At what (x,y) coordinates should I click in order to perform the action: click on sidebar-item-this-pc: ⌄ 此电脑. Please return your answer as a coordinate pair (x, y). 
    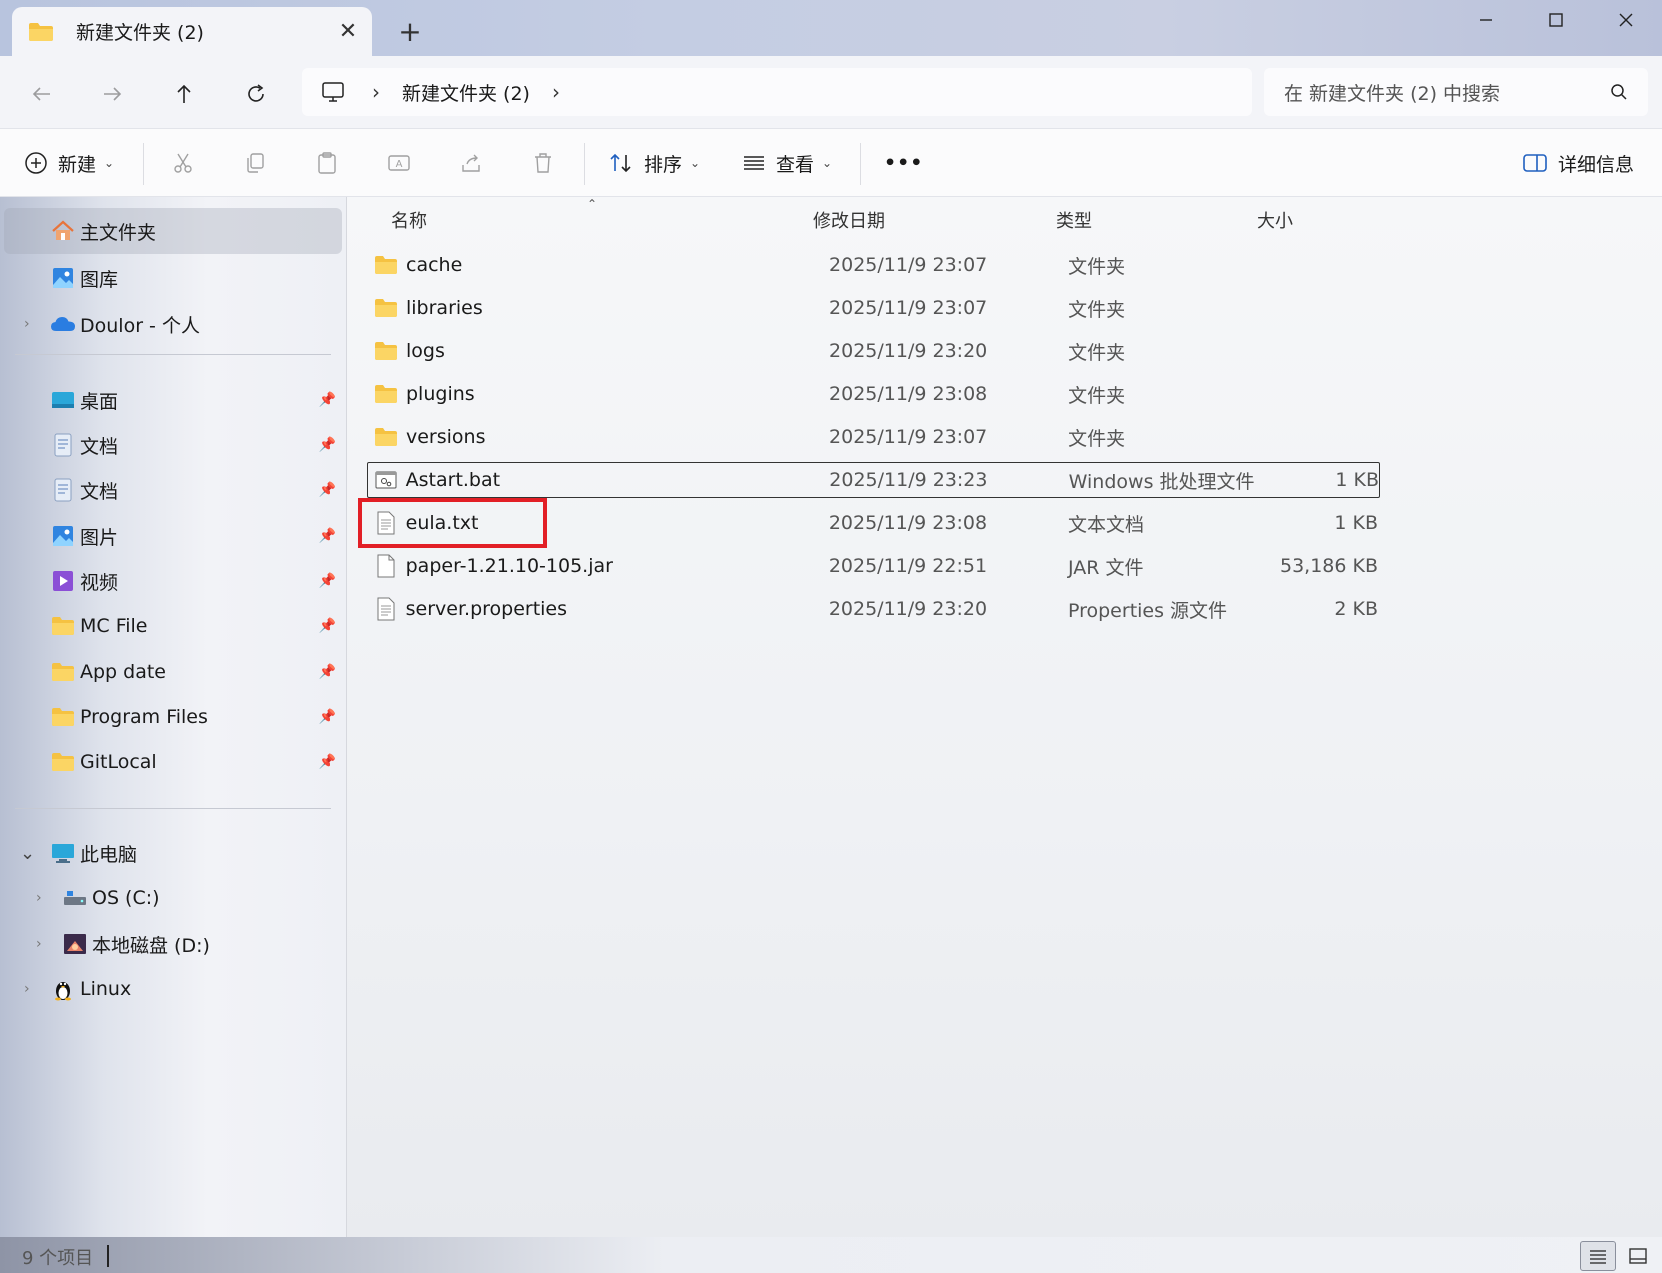
    Looking at the image, I should click on (173, 853).